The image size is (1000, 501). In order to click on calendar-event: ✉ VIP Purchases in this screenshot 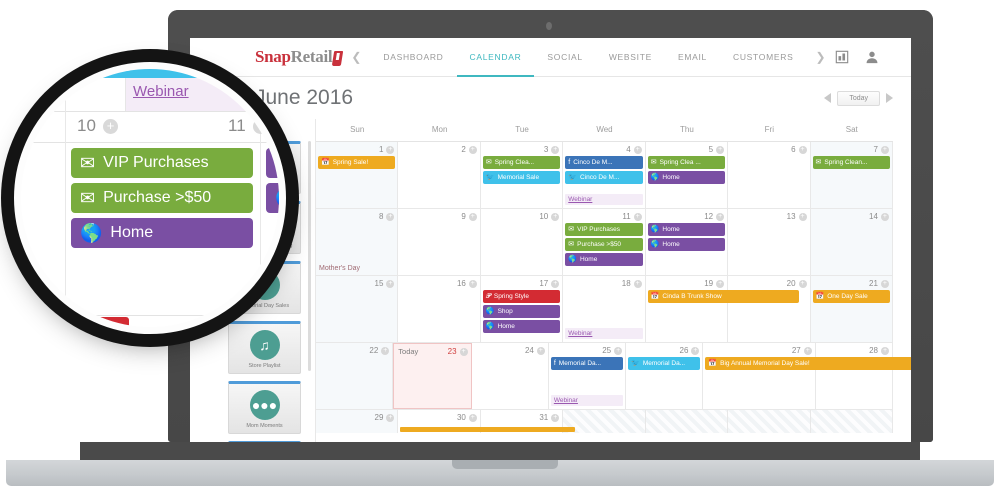, I will do `click(604, 229)`.